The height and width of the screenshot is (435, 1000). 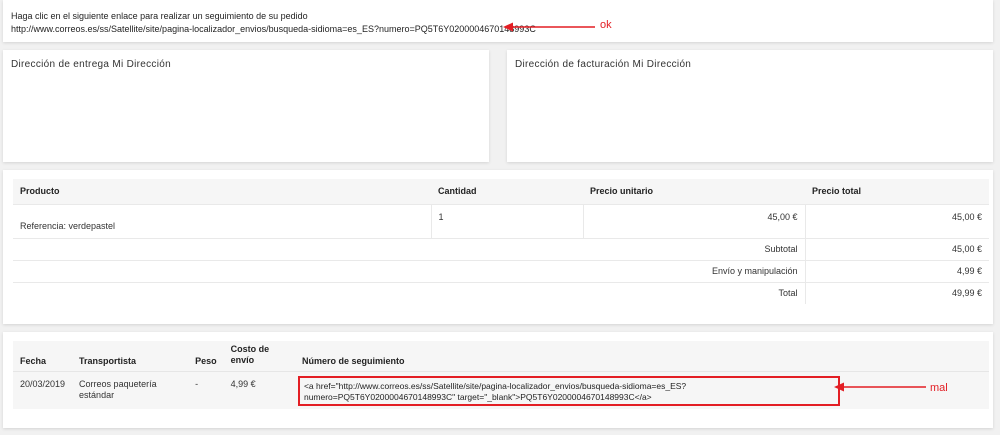 What do you see at coordinates (507, 220) in the screenshot?
I see `product-quantity: 1` at bounding box center [507, 220].